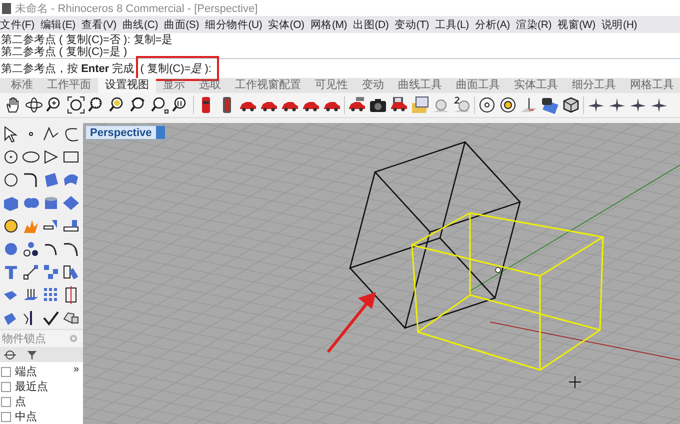 Image resolution: width=680 pixels, height=424 pixels. I want to click on toolbar-tab: 工作视窗配置, so click(268, 85).